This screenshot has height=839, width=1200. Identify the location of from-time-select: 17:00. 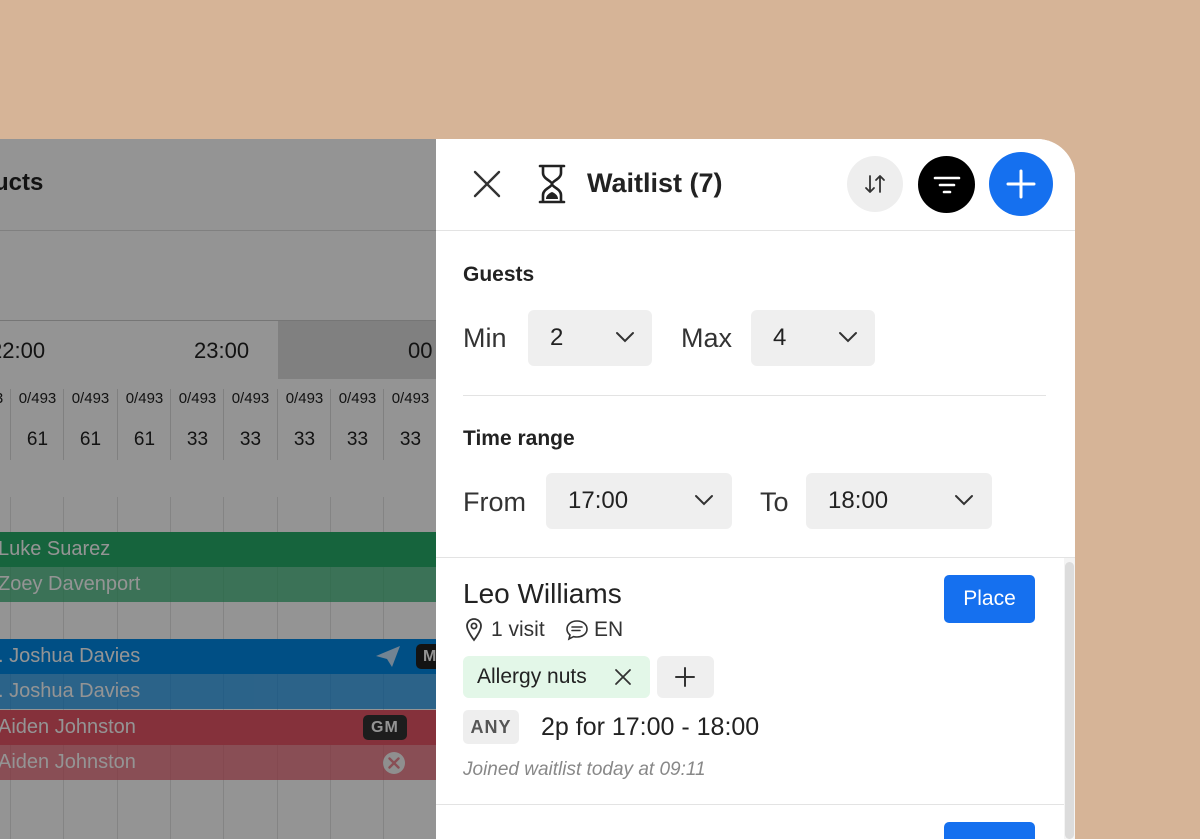
(639, 501).